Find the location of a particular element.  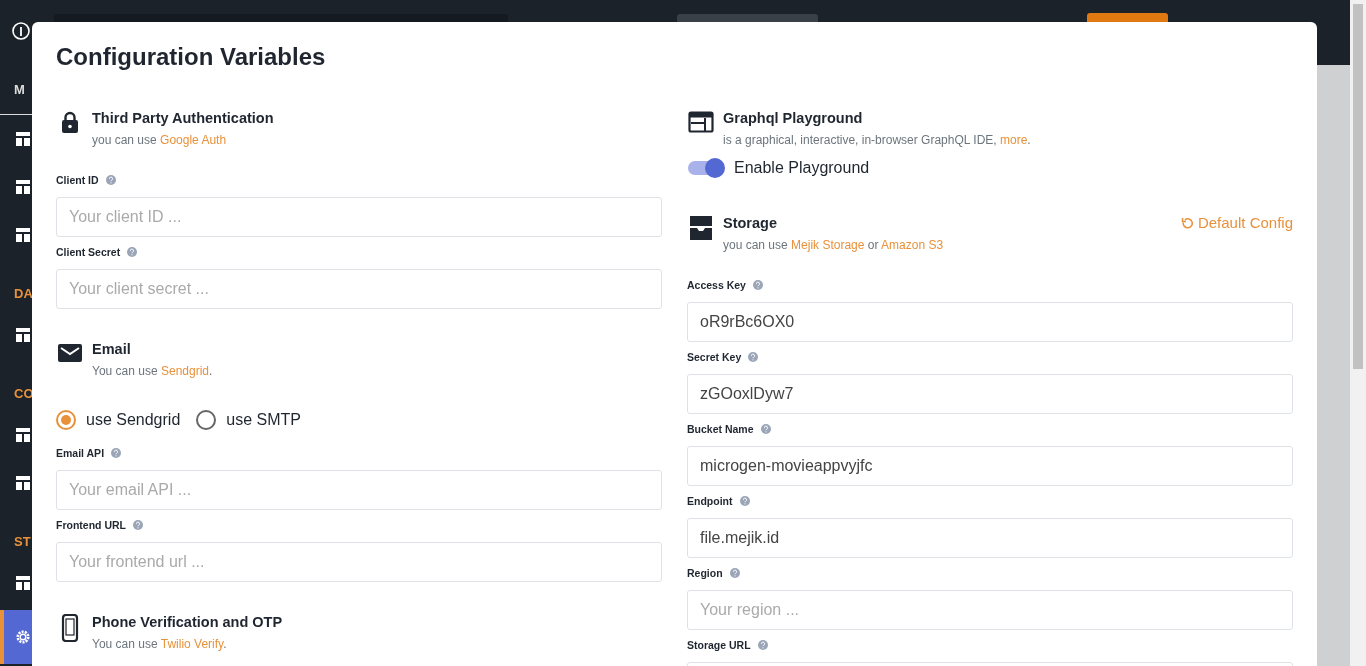

section-description: you can use Google Auth is located at coordinates (160, 140).